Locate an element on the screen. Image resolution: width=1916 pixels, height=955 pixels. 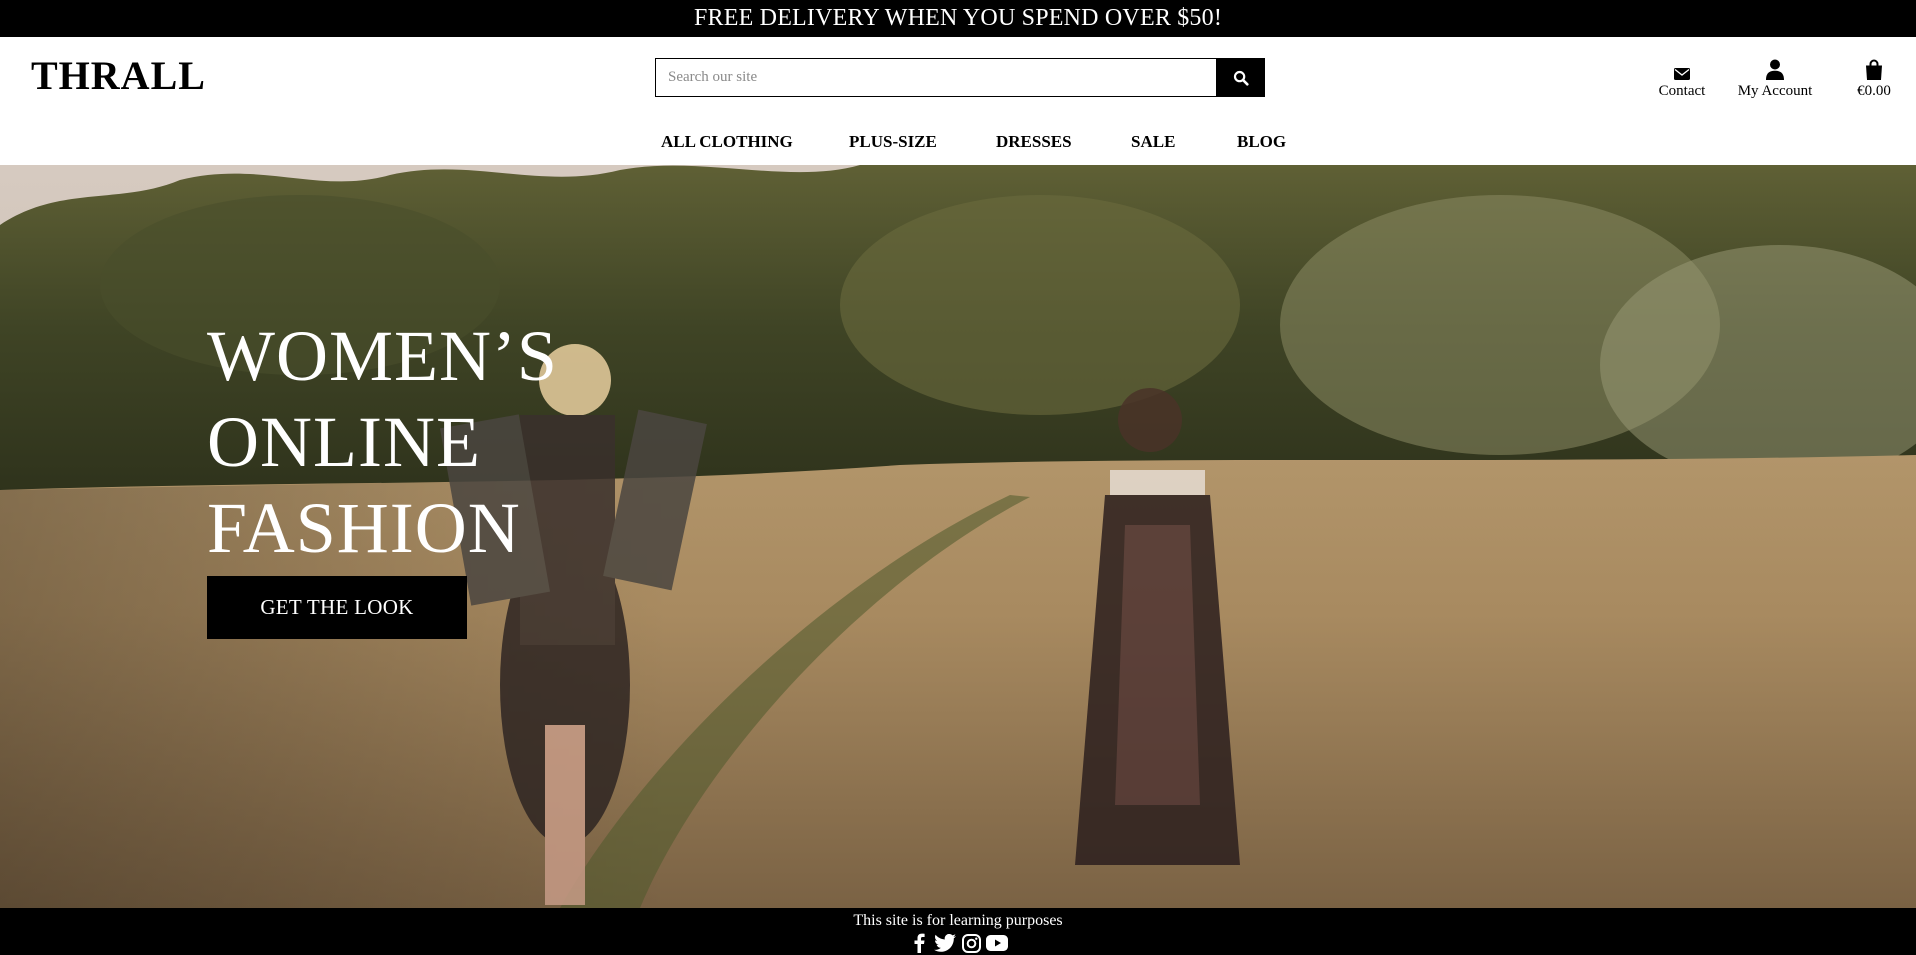
cart-link: €0.00 is located at coordinates (1874, 77).